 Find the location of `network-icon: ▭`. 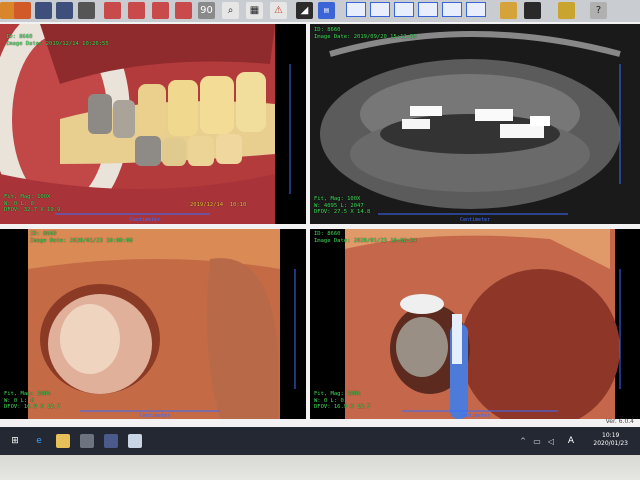

network-icon: ▭ is located at coordinates (537, 441).